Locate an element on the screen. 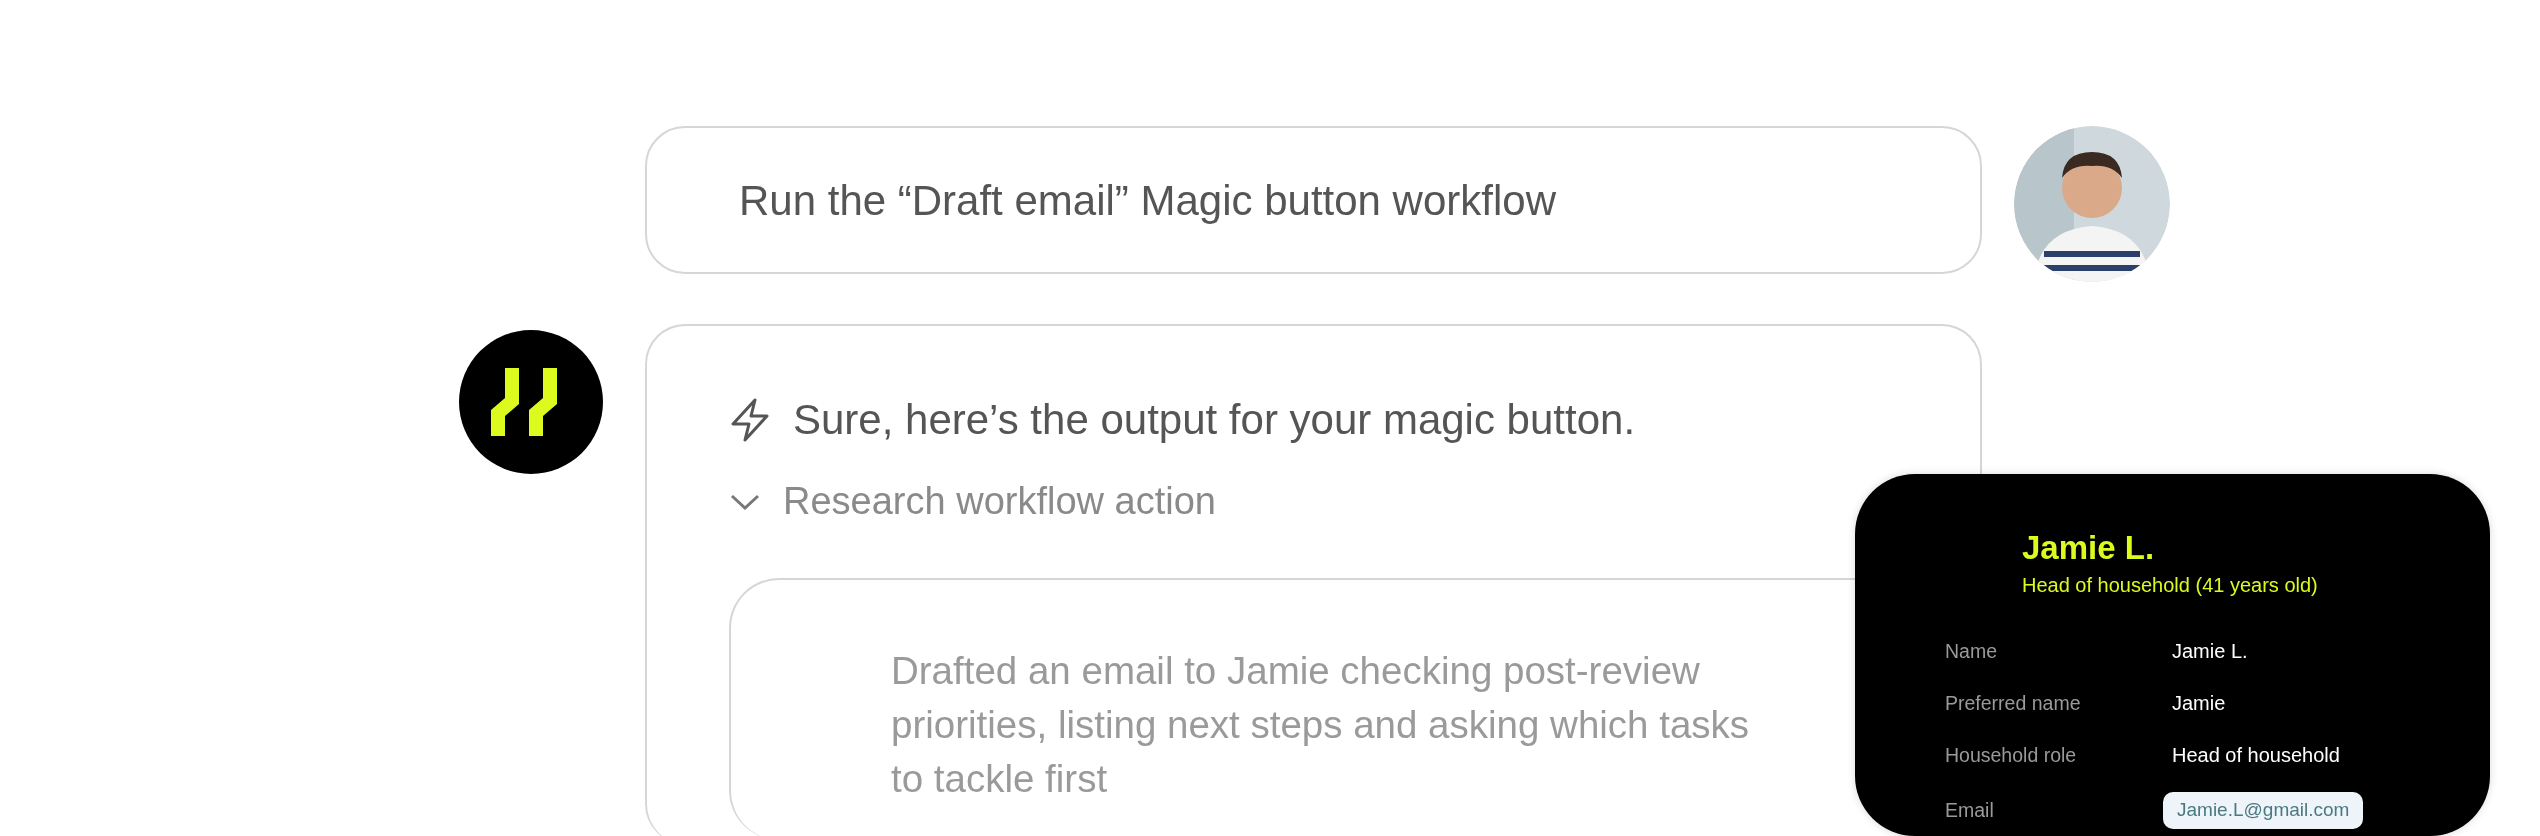  field-value: Head of household is located at coordinates (2256, 756).